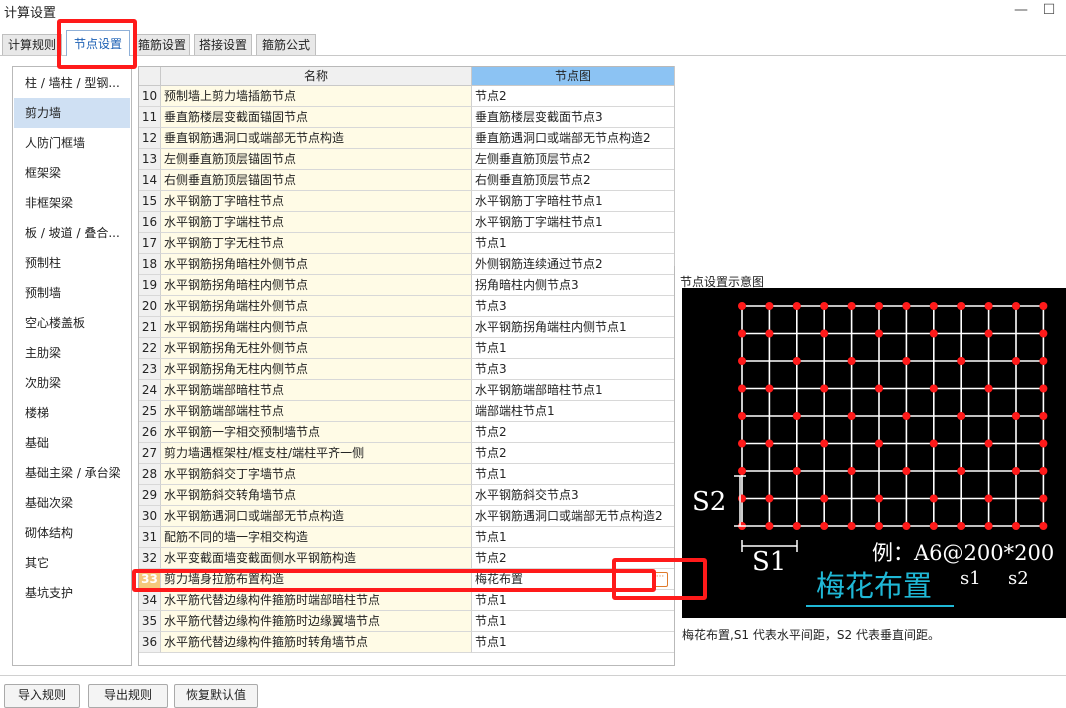 The image size is (1066, 708). I want to click on table-row: 18 水平钢筋拐角暗柱外侧节点 外侧钢筋连续通过节点2, so click(406, 264).